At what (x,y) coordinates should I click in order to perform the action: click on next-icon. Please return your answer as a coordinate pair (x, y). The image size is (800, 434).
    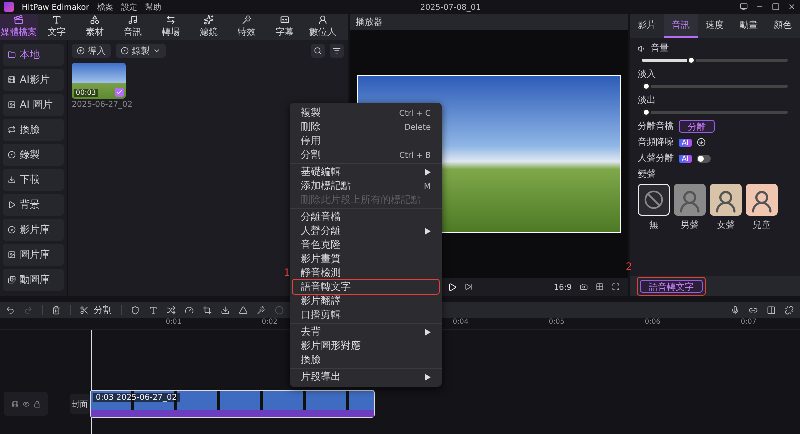
    Looking at the image, I should click on (468, 287).